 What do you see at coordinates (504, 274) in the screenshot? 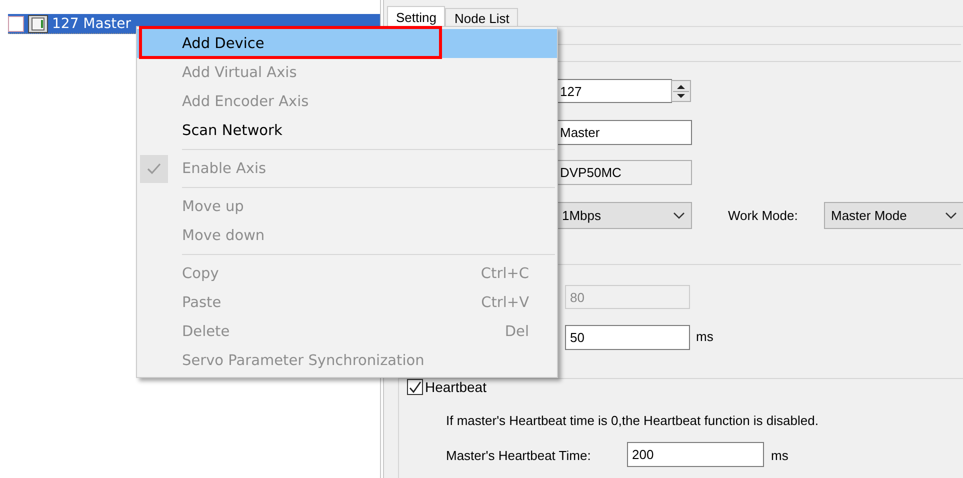
I see `shortcut-label: Ctrl+C` at bounding box center [504, 274].